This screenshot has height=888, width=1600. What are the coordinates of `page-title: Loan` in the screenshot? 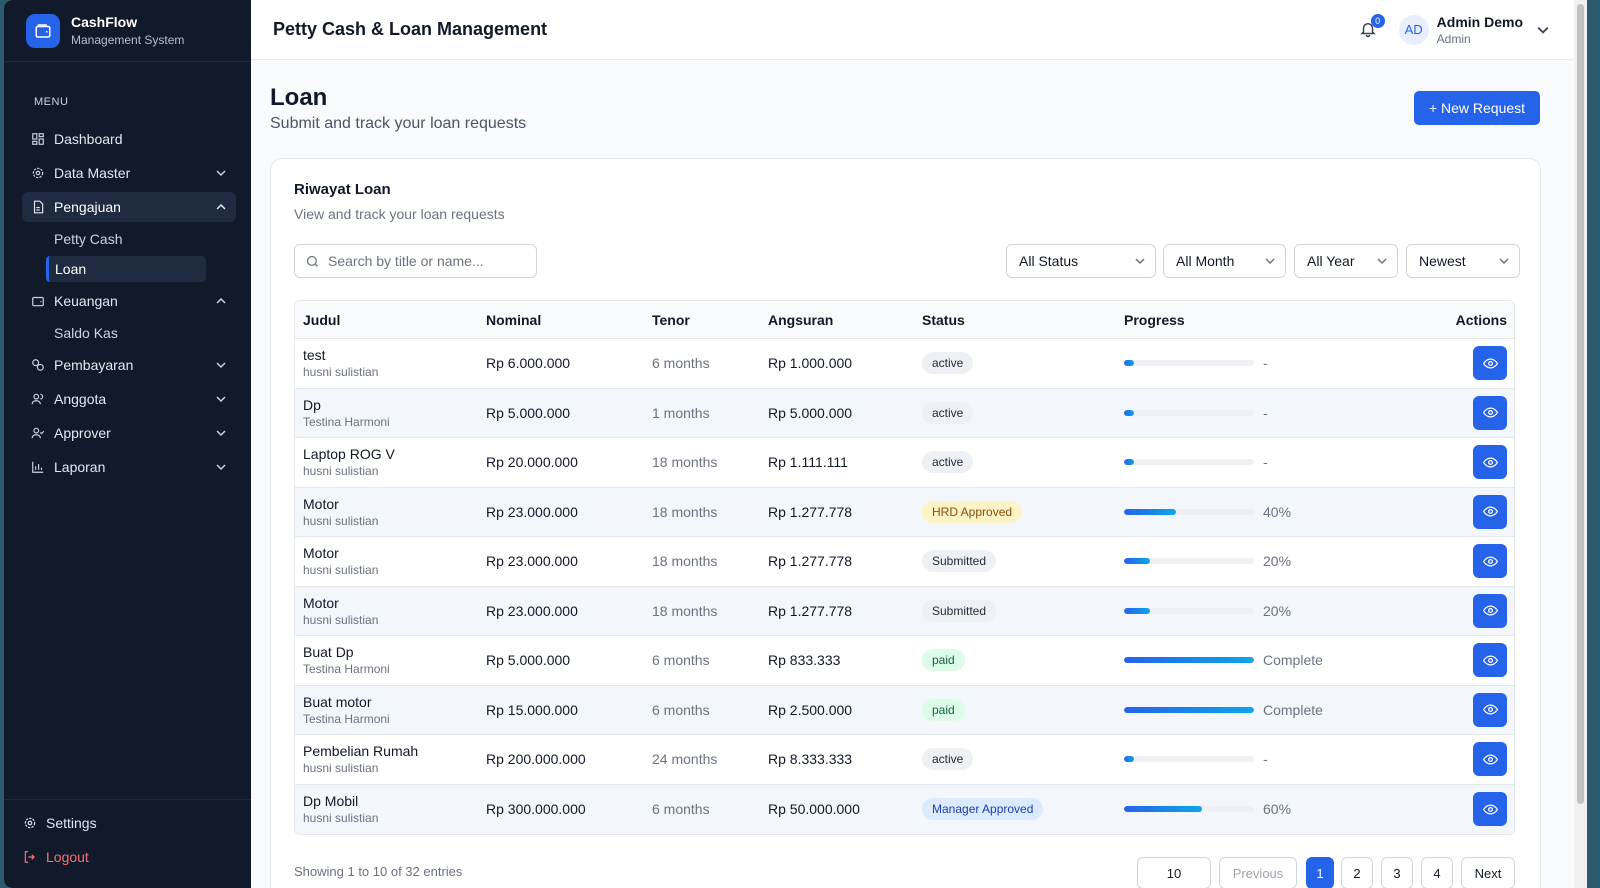 It's located at (299, 97).